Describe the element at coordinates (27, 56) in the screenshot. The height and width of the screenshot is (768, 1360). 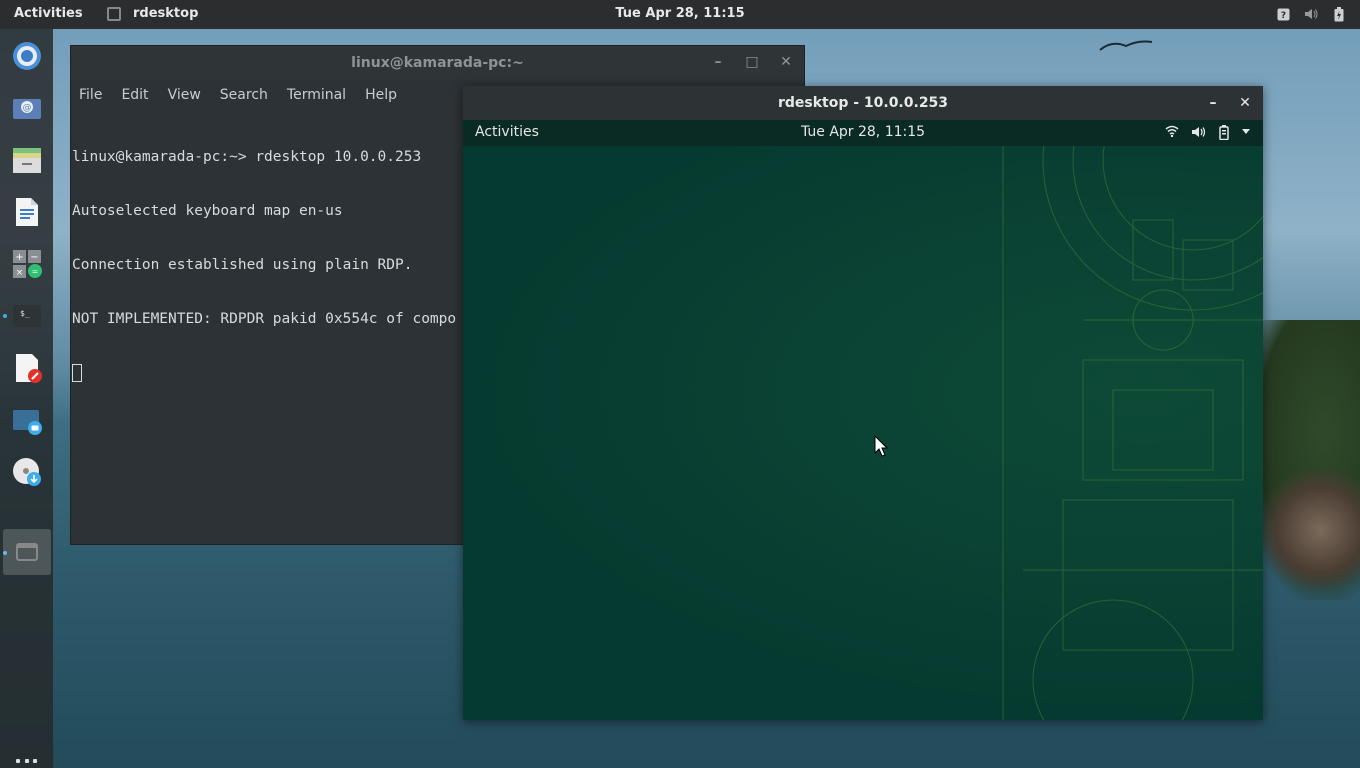
I see `chromium-icon` at that location.